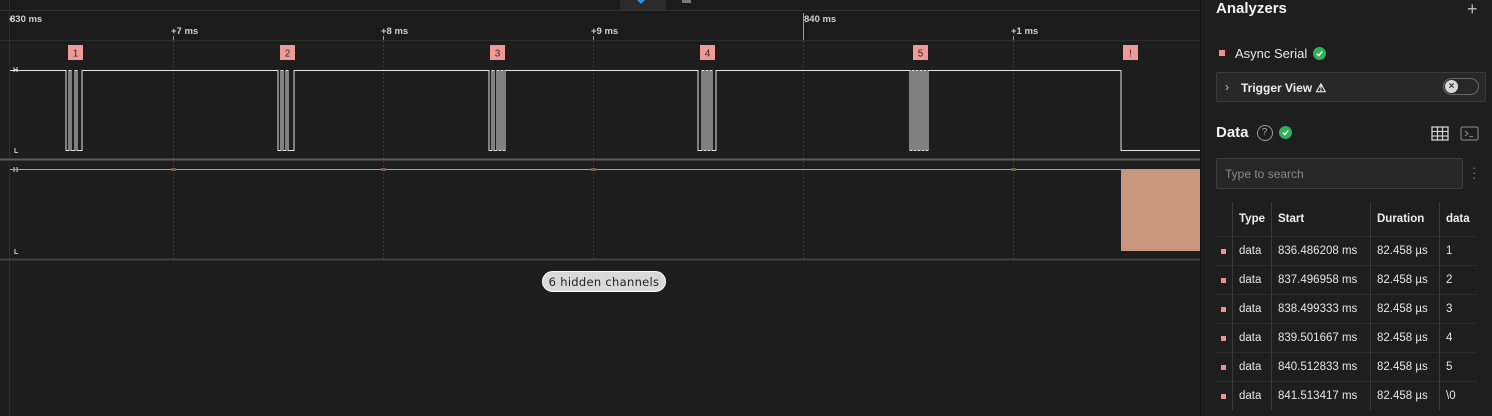 This screenshot has width=1492, height=416. What do you see at coordinates (1321, 367) in the screenshot?
I see `cell-start: 840.512833 ms` at bounding box center [1321, 367].